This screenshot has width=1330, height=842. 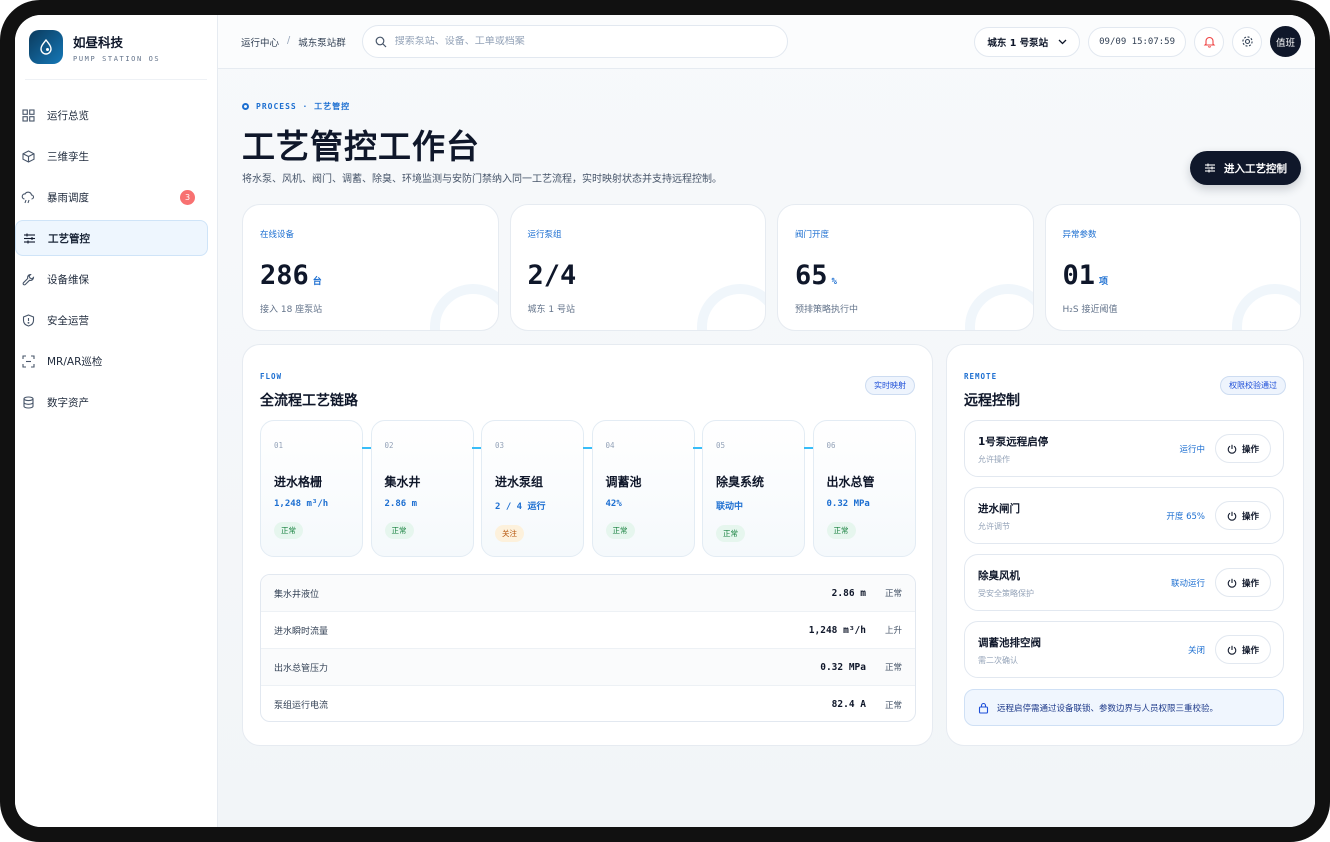 I want to click on remote-safety-note: 远程启停需通过设备联锁、参数边界与人员权限三重校验。, so click(x=1124, y=707).